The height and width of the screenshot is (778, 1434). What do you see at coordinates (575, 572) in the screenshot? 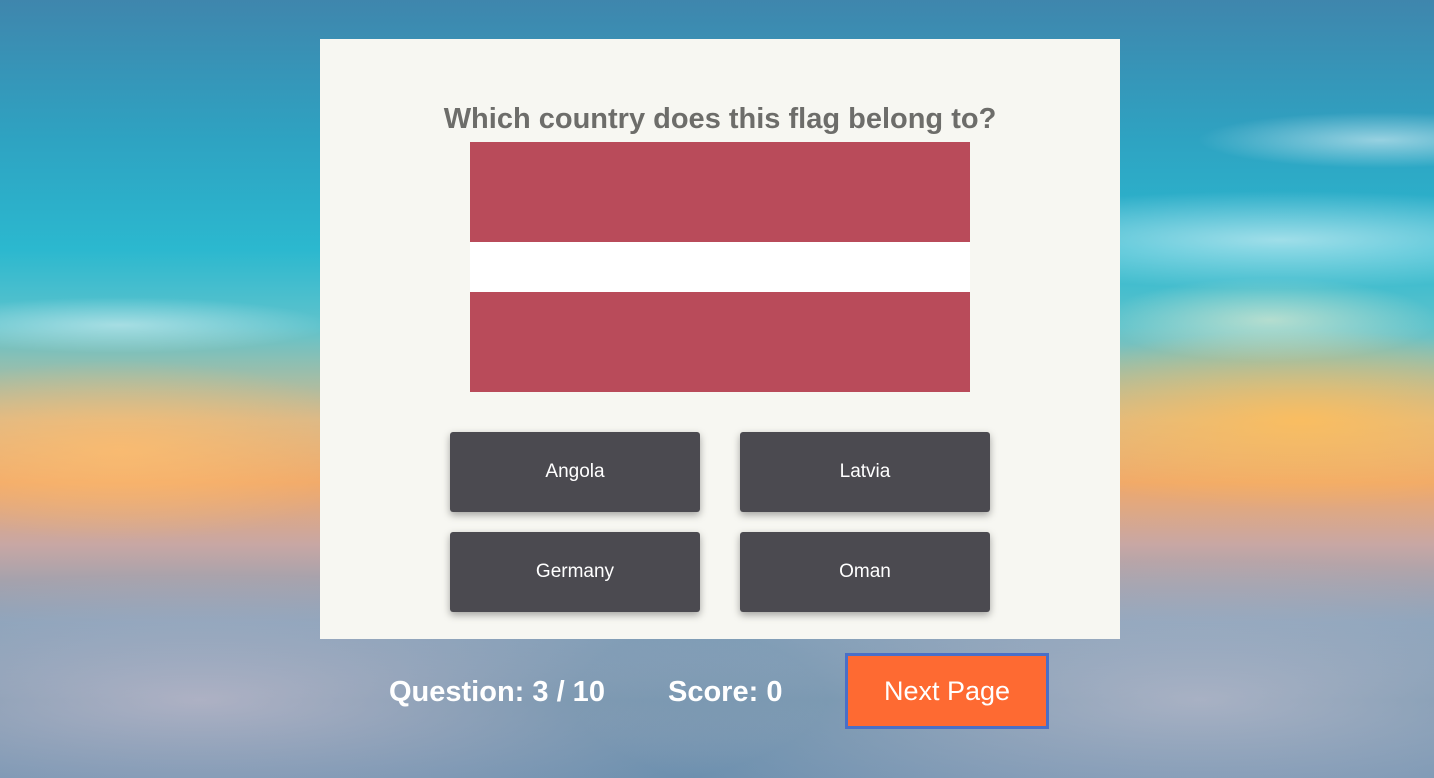
I see `answer-button-germany: Germany` at bounding box center [575, 572].